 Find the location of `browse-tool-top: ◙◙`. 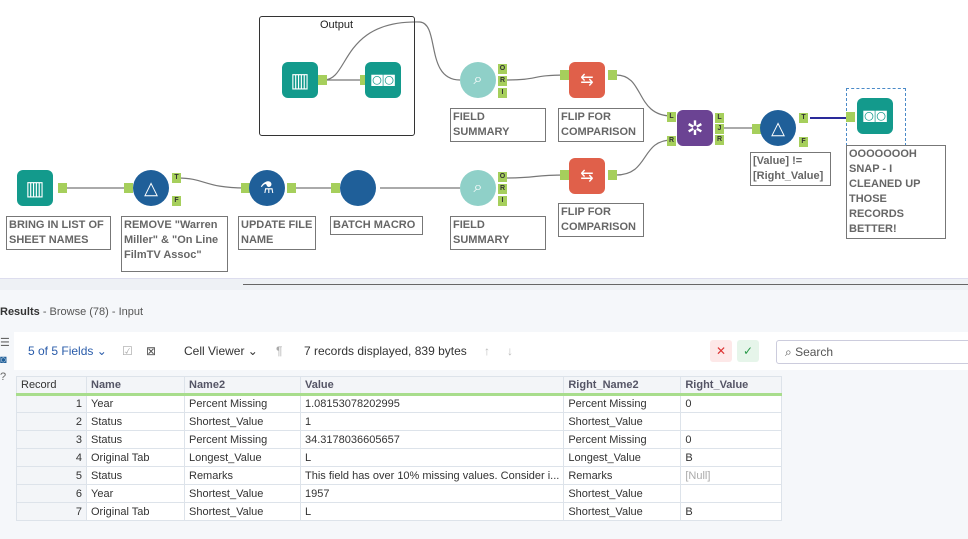

browse-tool-top: ◙◙ is located at coordinates (383, 80).